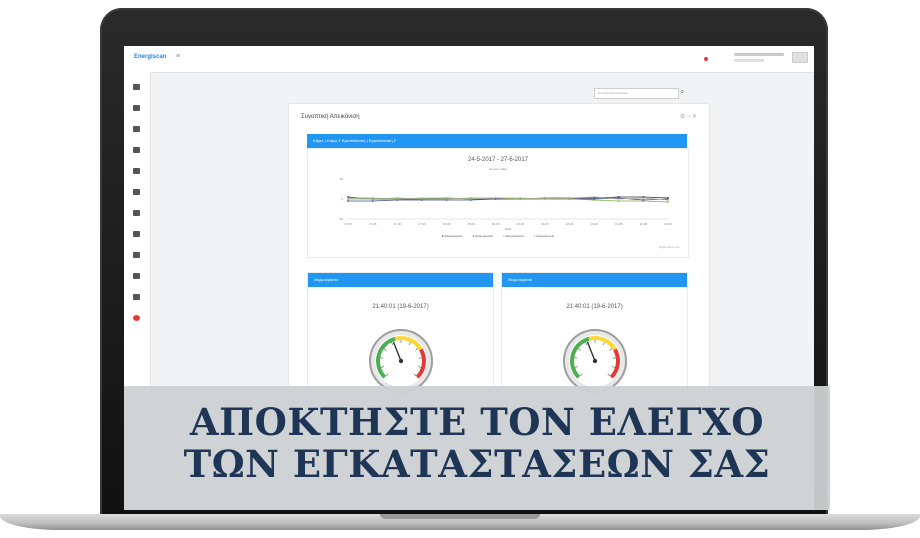  Describe the element at coordinates (150, 57) in the screenshot. I see `brand-logo: Energiscan` at that location.